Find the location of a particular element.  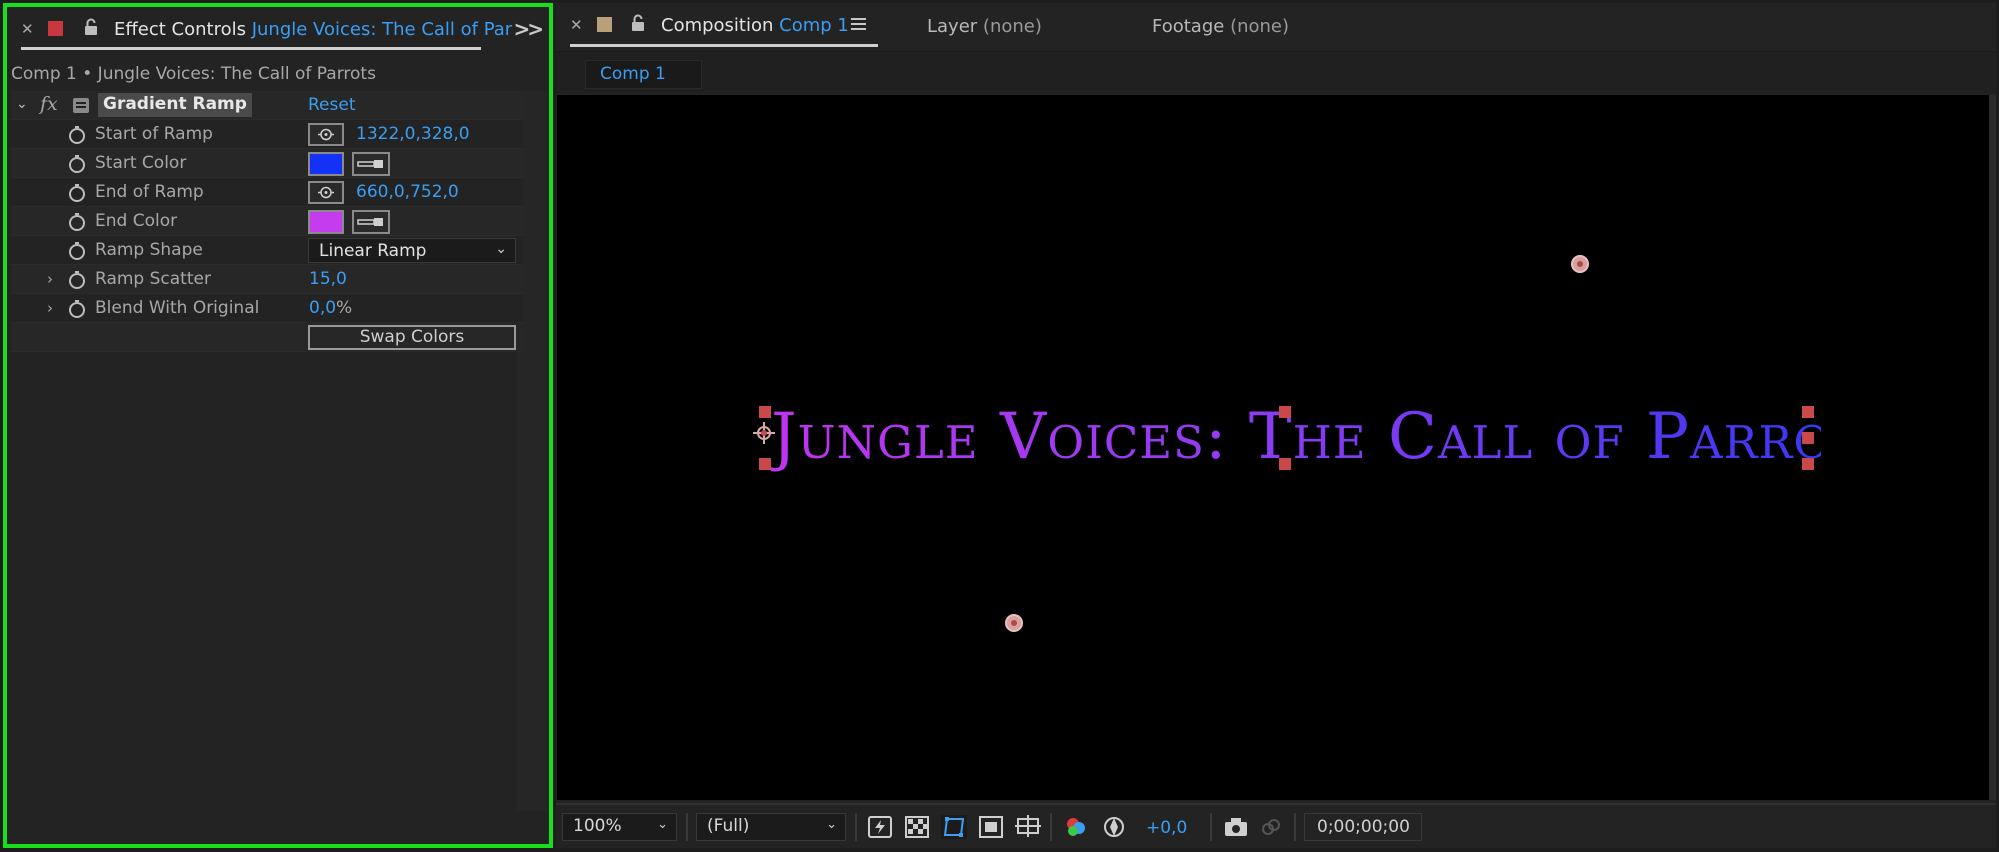

crosshair-icon is located at coordinates (326, 134).